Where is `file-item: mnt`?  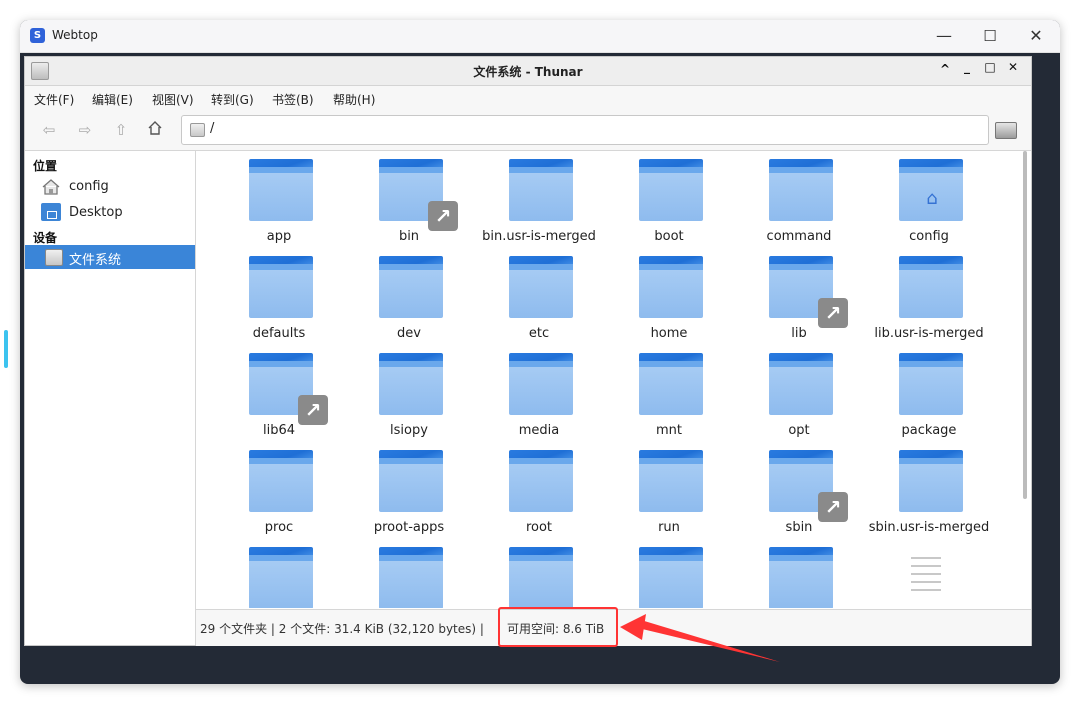
file-item: mnt is located at coordinates (669, 392).